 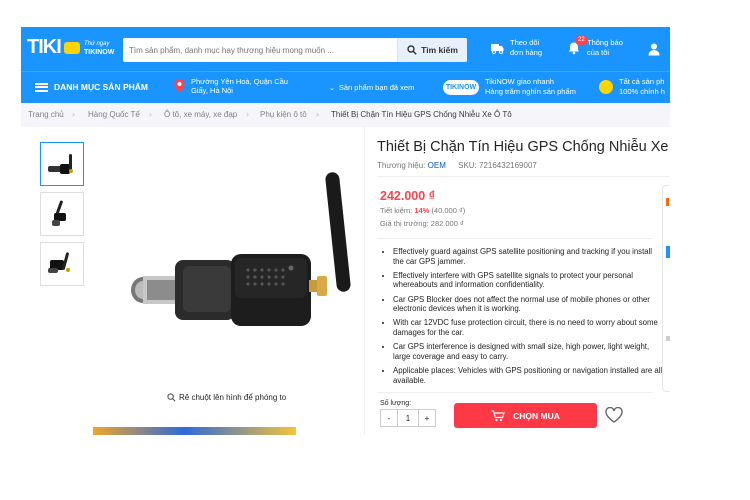 I want to click on saving-label: Tiết kiệm:, so click(x=396, y=210).